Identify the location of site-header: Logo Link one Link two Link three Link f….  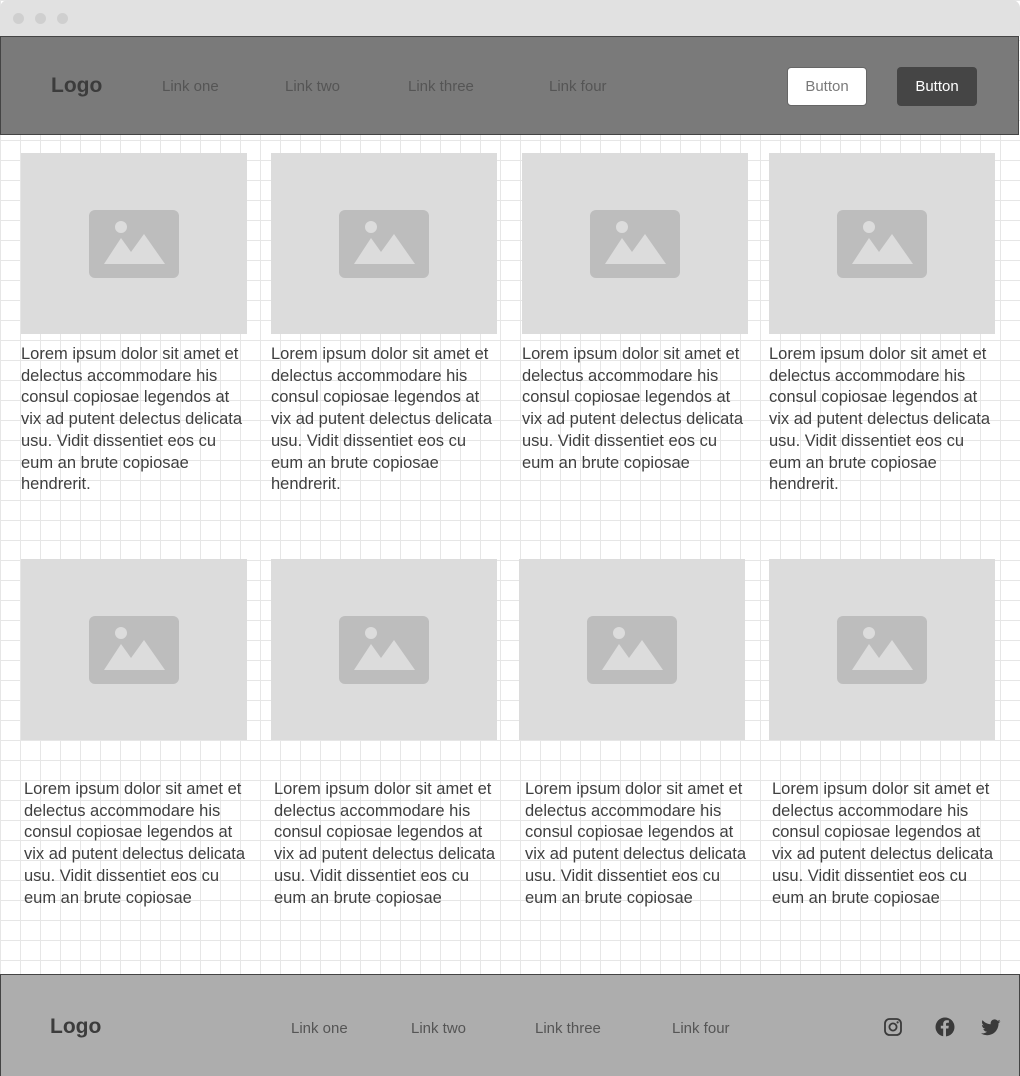
(509, 85).